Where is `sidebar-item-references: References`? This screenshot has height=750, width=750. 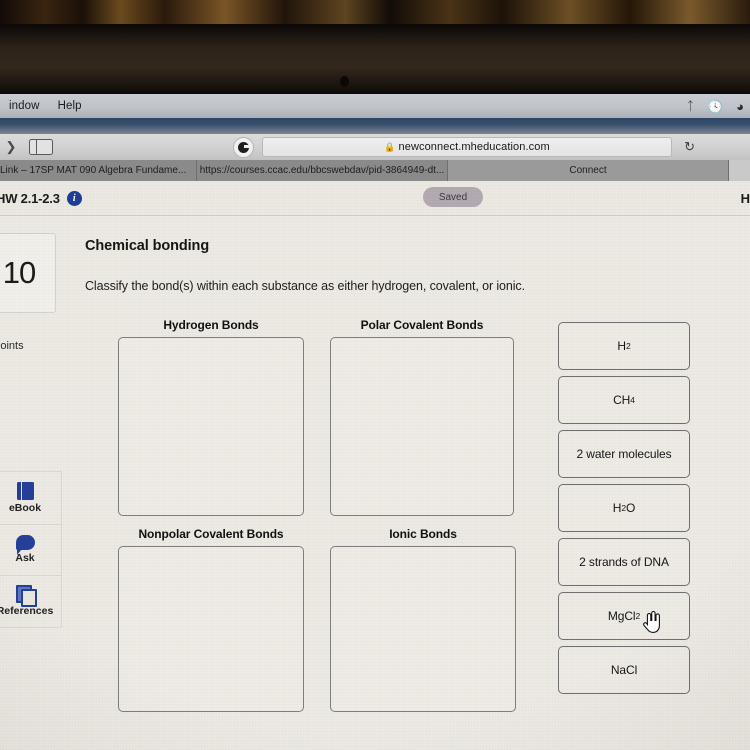
sidebar-item-references: References is located at coordinates (31, 601).